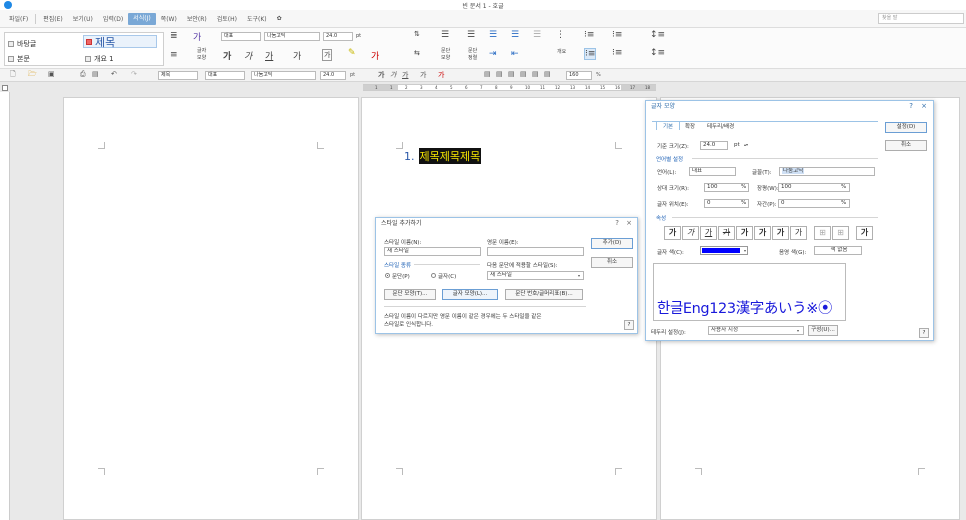 Image resolution: width=966 pixels, height=520 pixels. I want to click on zoom-combo: 160, so click(579, 75).